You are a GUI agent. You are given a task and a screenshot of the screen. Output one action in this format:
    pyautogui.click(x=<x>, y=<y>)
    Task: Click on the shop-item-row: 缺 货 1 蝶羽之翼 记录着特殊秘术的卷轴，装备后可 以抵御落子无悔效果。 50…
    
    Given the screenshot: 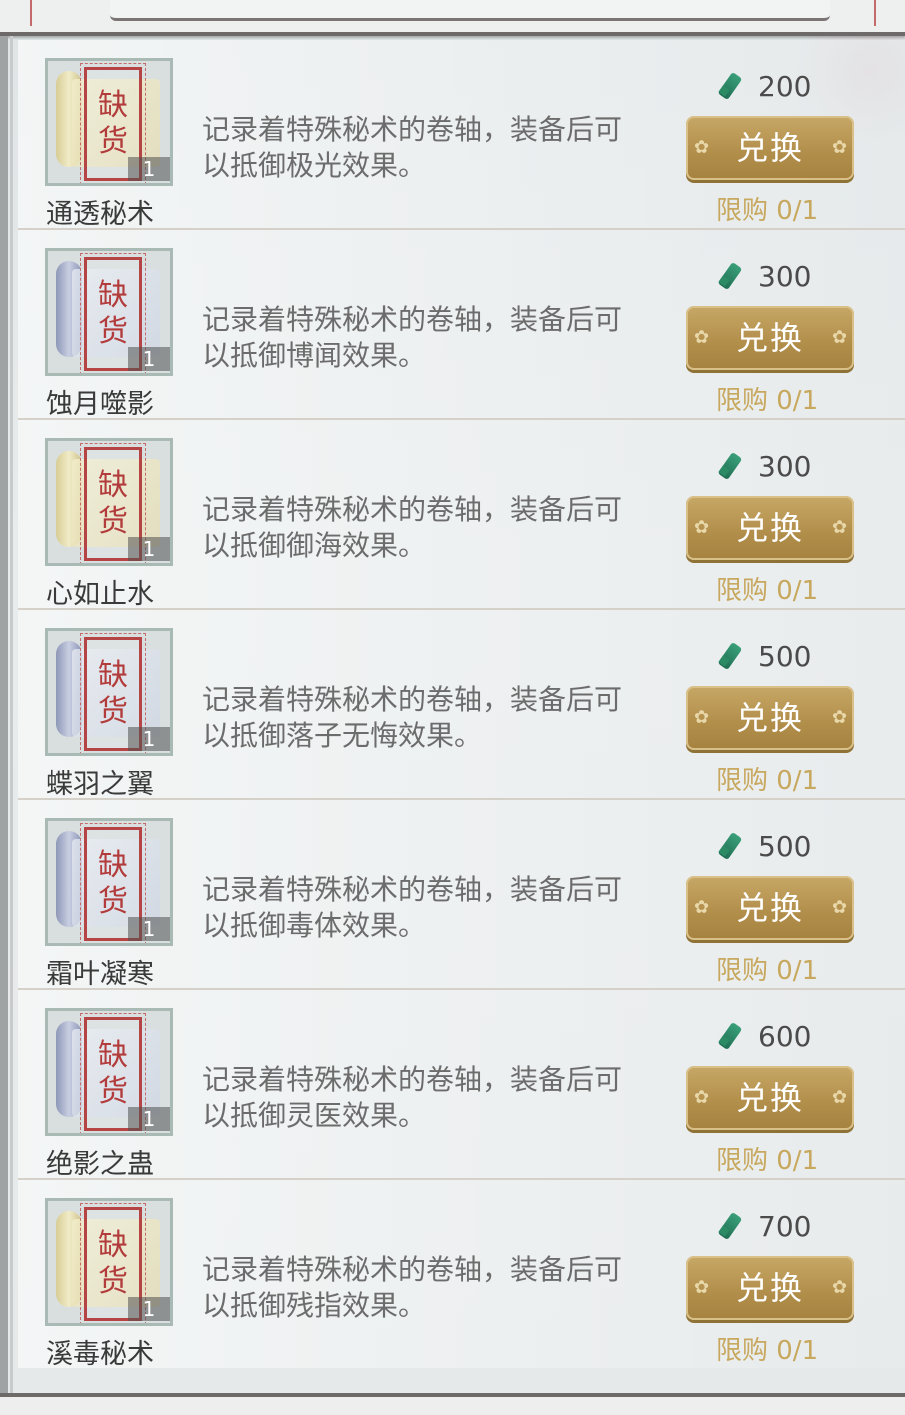 What is the action you would take?
    pyautogui.click(x=461, y=705)
    